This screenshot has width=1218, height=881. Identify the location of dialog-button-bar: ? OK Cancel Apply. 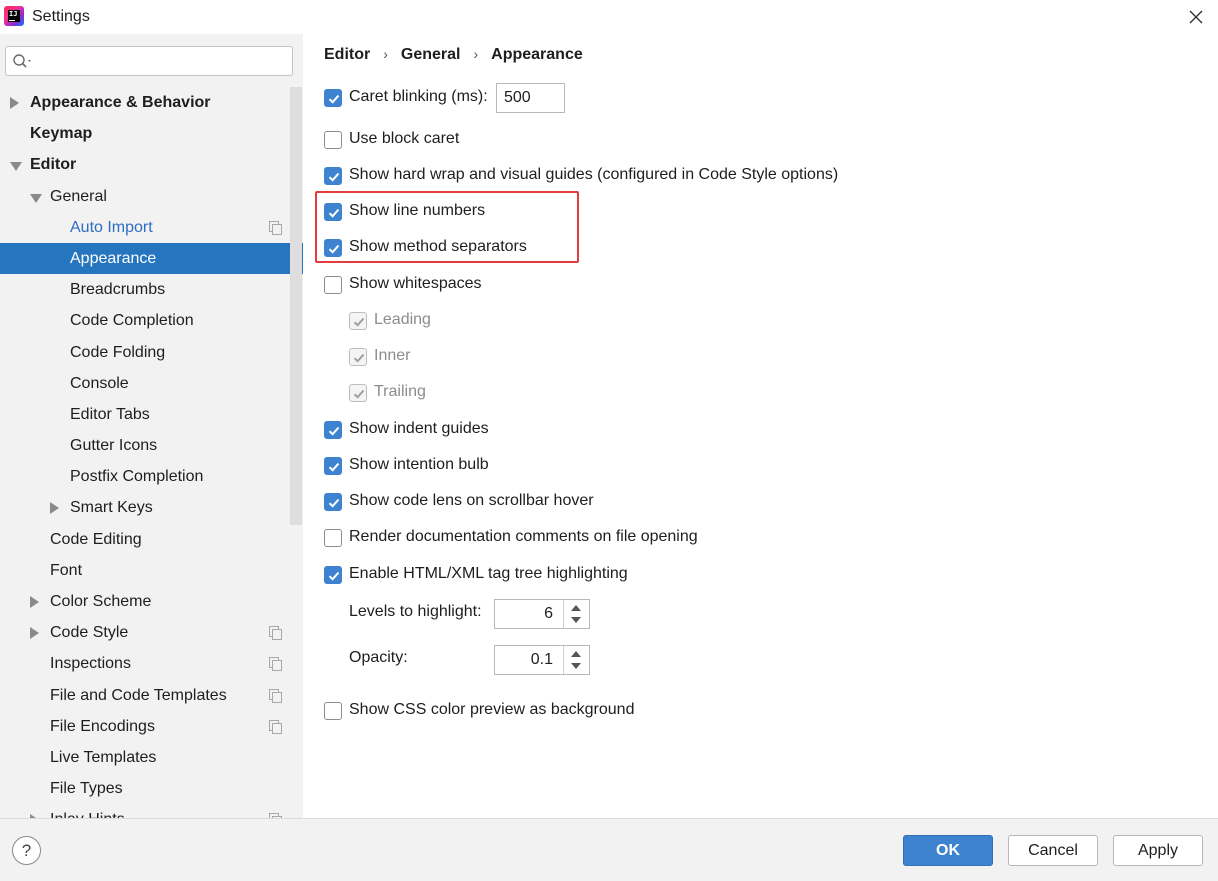
(609, 849).